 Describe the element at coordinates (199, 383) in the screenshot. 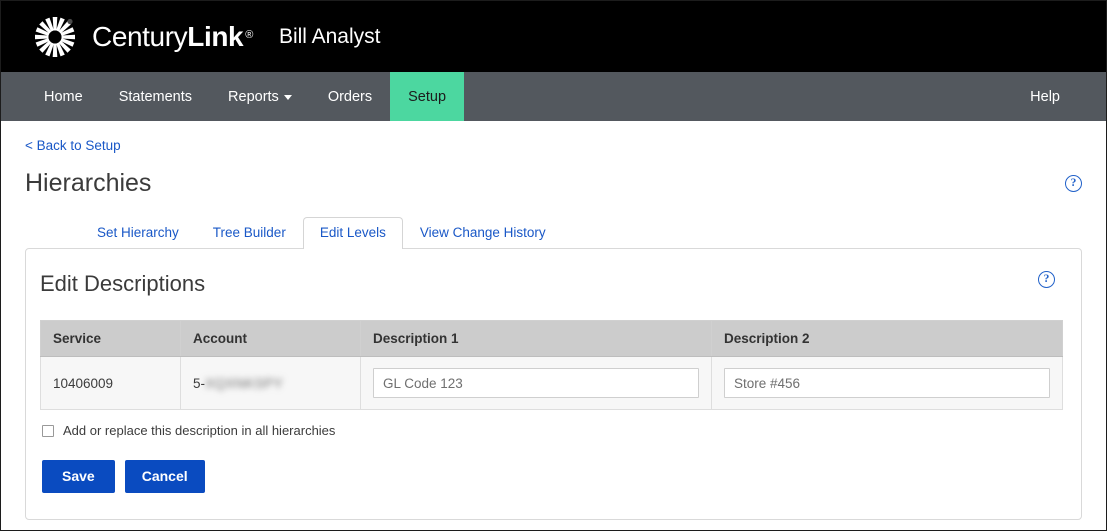

I see `account-prefix: 5-` at that location.